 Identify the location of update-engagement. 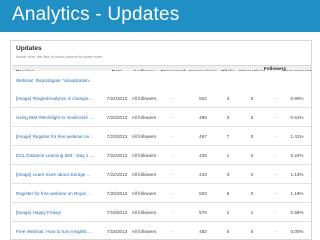
(297, 80).